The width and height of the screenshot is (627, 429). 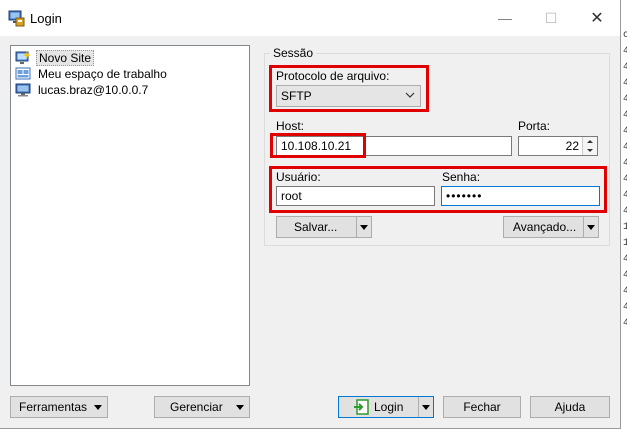 I want to click on spin-up-icon, so click(x=590, y=141).